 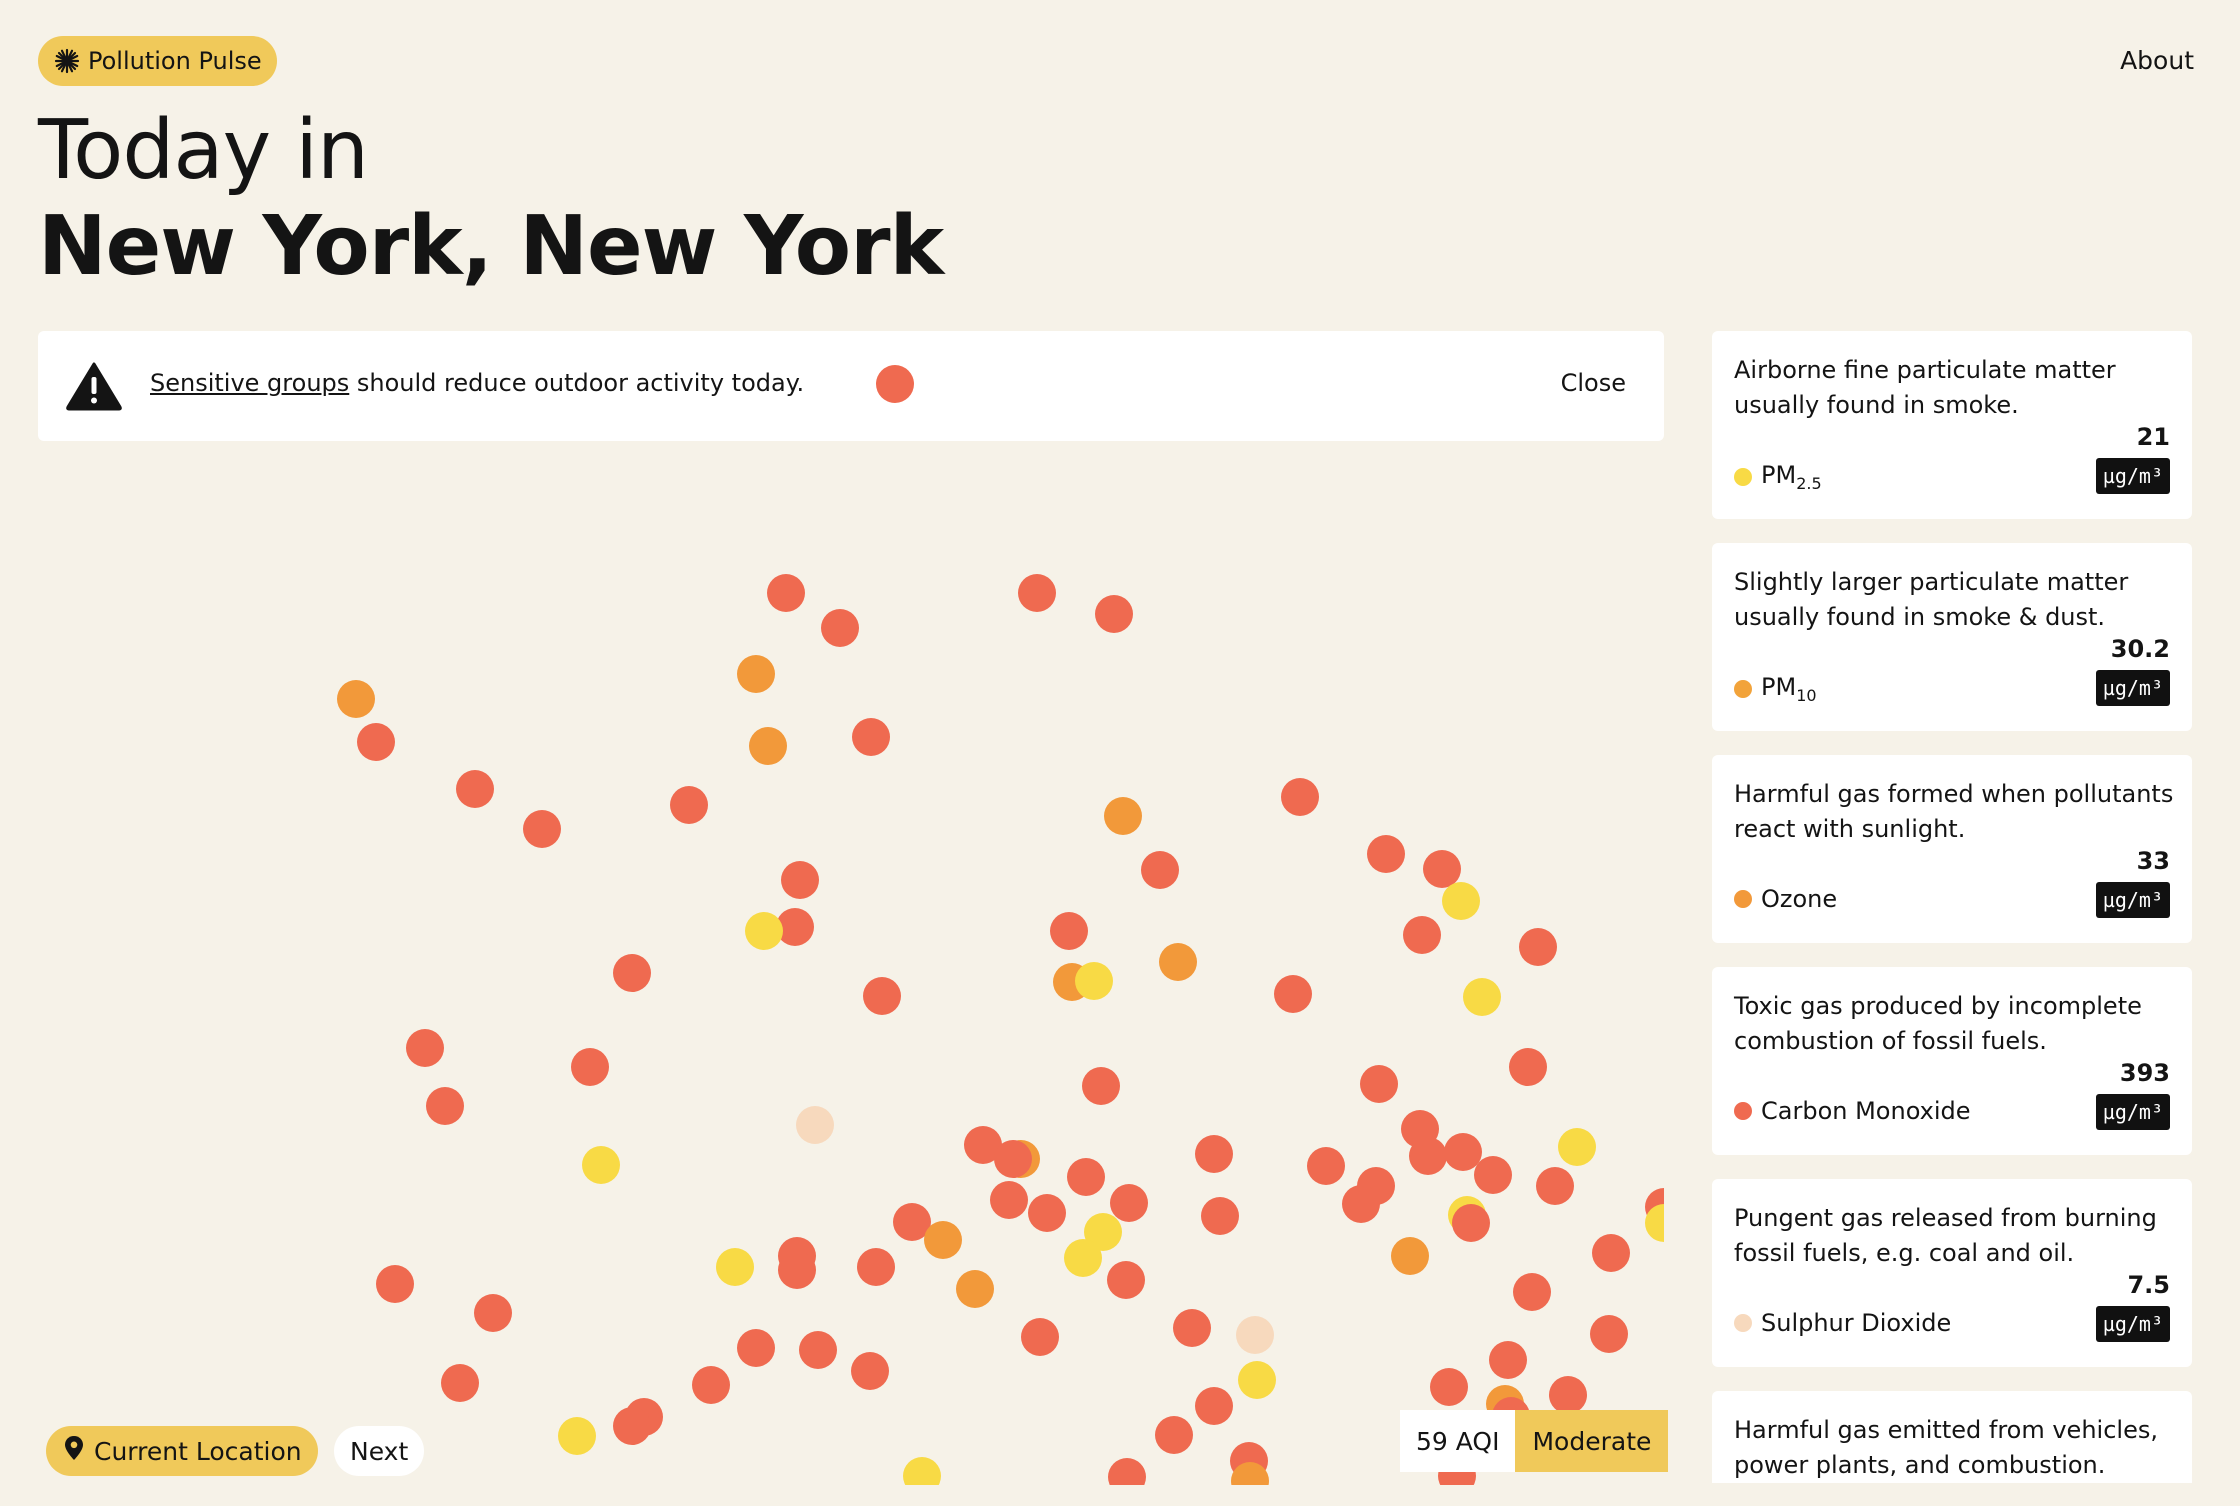 I want to click on page-title-prefix: Today in, so click(x=203, y=150).